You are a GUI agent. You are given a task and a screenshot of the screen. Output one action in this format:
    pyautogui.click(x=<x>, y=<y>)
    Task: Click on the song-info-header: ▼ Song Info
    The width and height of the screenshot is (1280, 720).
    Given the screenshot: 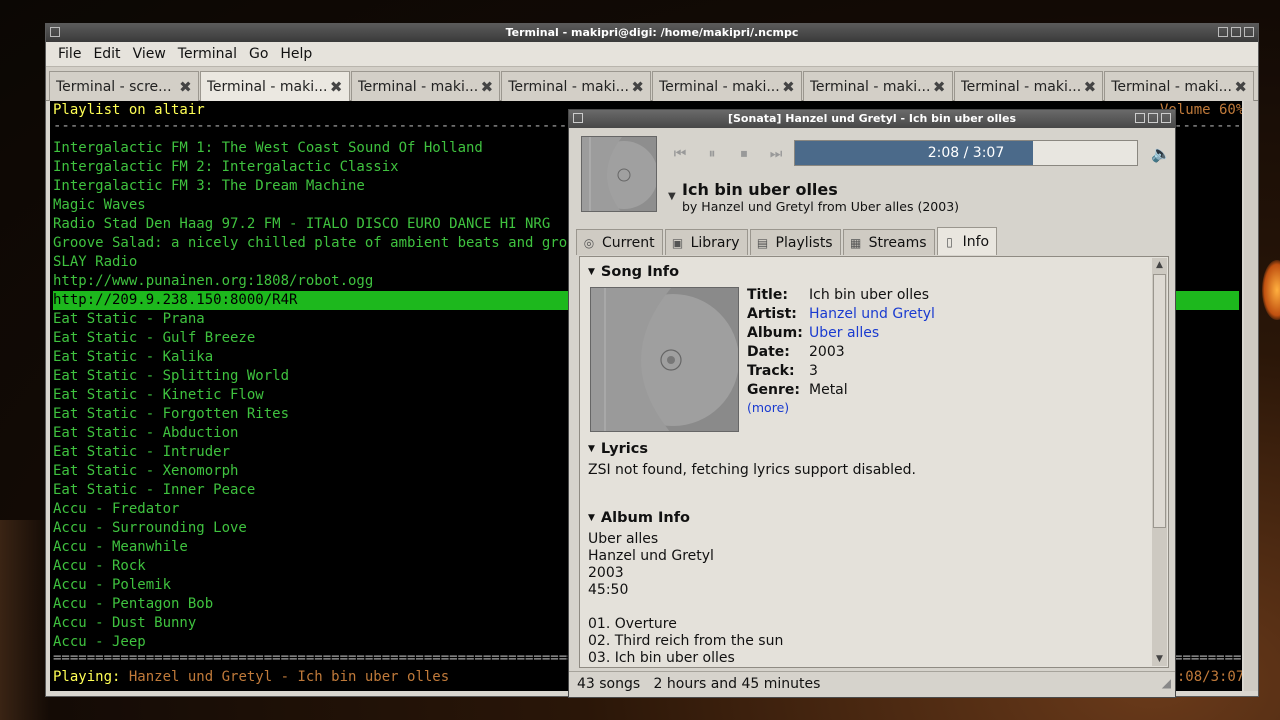 What is the action you would take?
    pyautogui.click(x=633, y=272)
    